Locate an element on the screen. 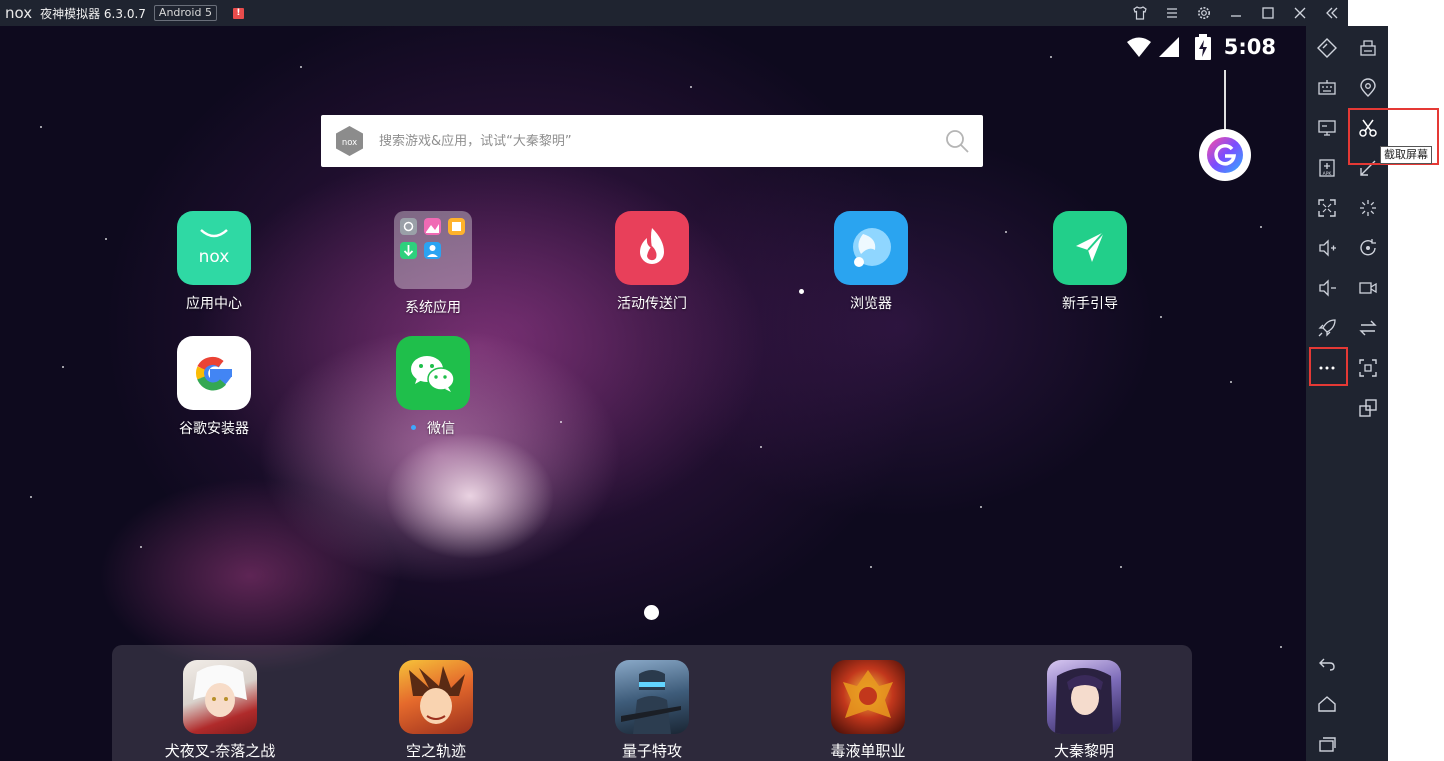 The width and height of the screenshot is (1444, 761). macro-refresh-icon is located at coordinates (1368, 247).